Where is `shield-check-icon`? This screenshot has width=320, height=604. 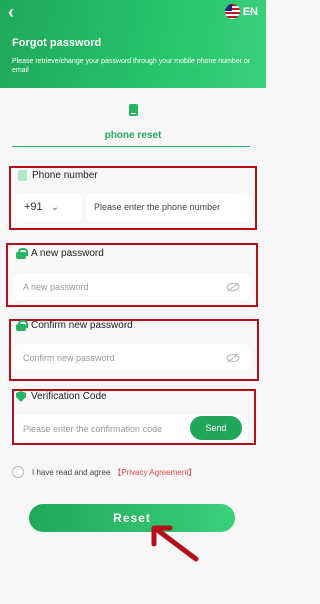 shield-check-icon is located at coordinates (21, 396).